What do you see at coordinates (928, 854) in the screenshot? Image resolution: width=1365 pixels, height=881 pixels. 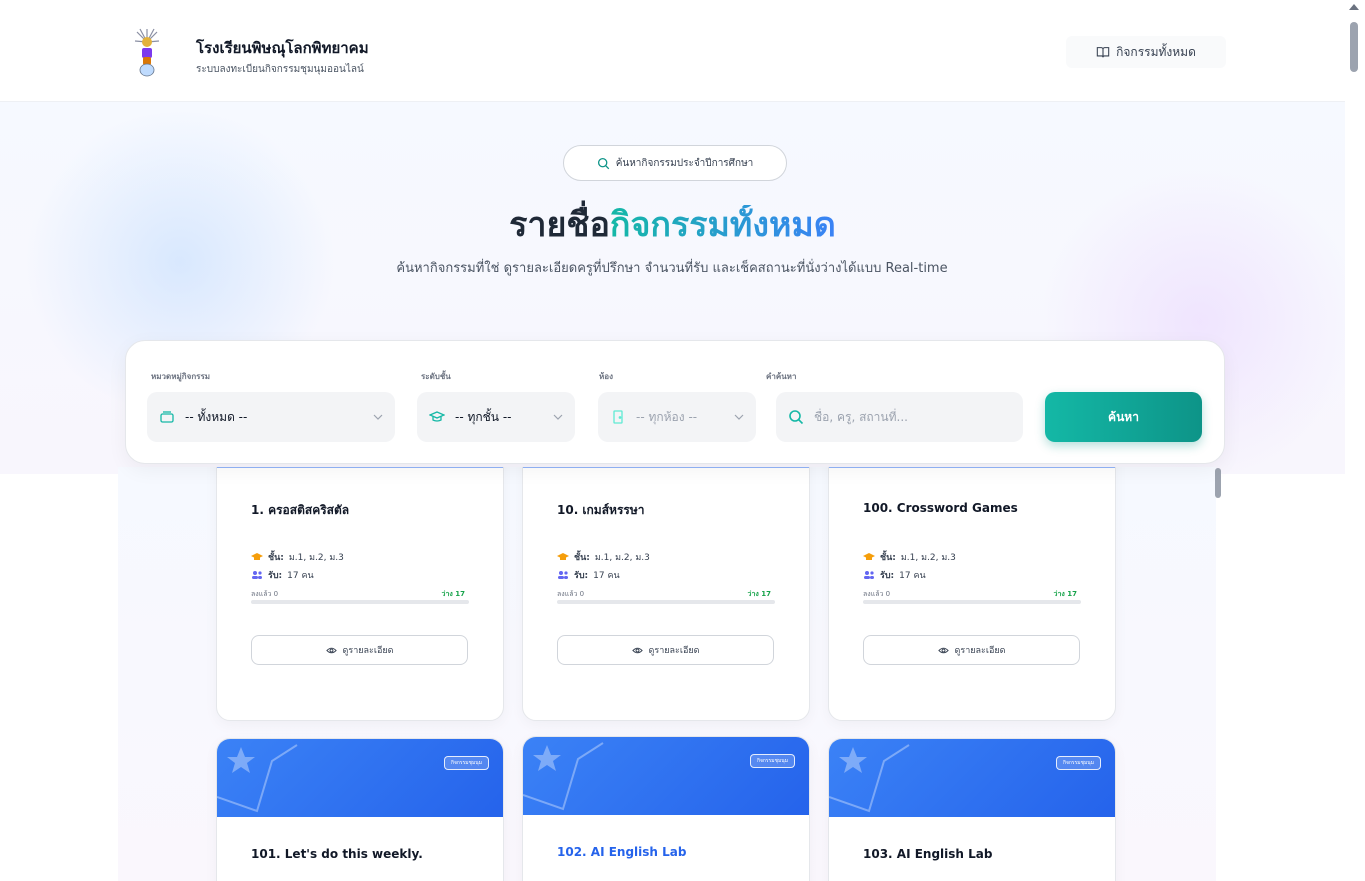 I see `activity-title: 103. AI English Lab` at bounding box center [928, 854].